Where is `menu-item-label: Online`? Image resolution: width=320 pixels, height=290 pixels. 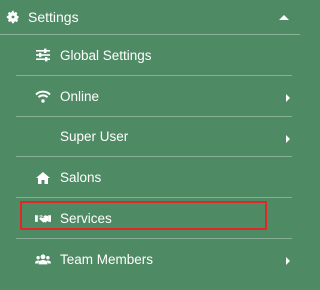 menu-item-label: Online is located at coordinates (80, 96).